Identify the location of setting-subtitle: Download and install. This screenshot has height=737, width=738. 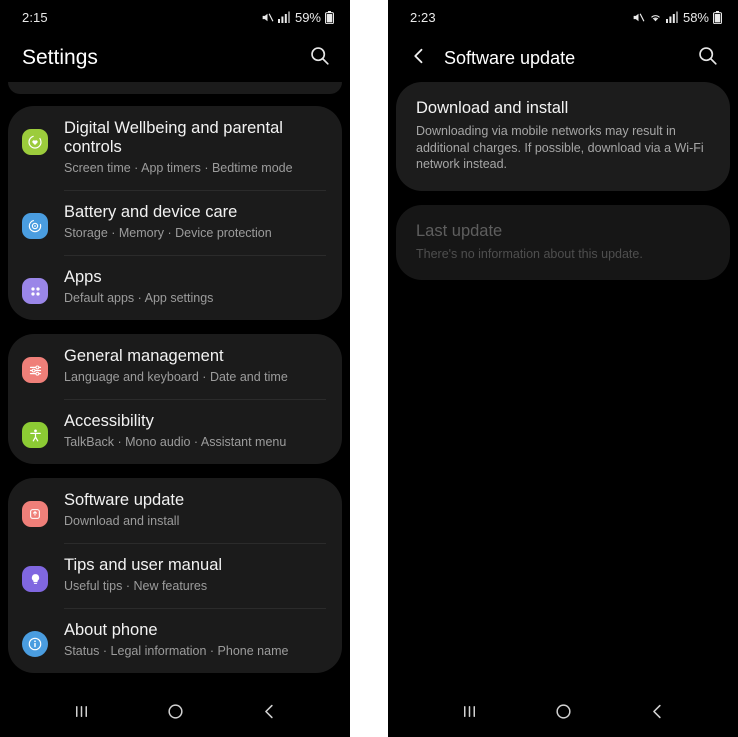
(122, 521).